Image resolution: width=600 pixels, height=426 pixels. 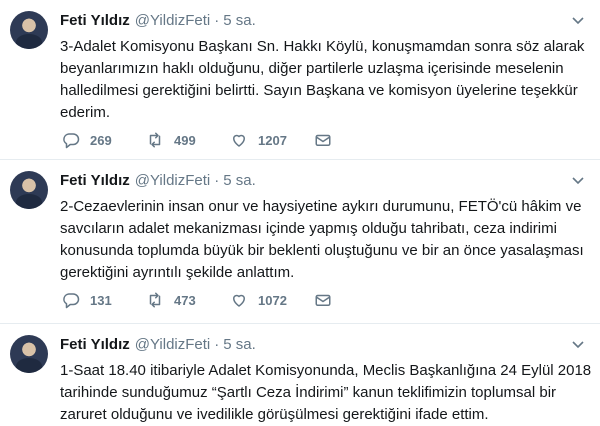 I want to click on tweet-actions: 269 499 1207, so click(x=208, y=140).